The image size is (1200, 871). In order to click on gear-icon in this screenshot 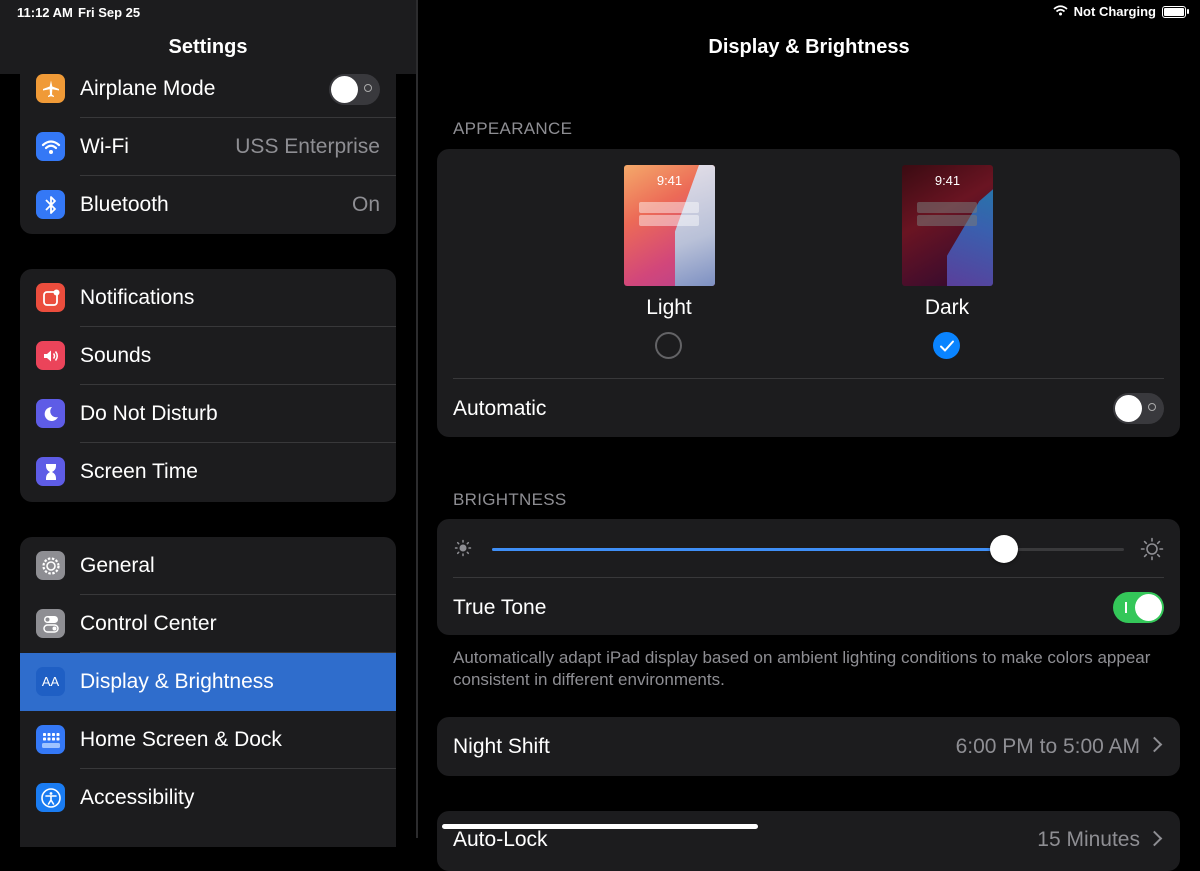, I will do `click(50, 565)`.